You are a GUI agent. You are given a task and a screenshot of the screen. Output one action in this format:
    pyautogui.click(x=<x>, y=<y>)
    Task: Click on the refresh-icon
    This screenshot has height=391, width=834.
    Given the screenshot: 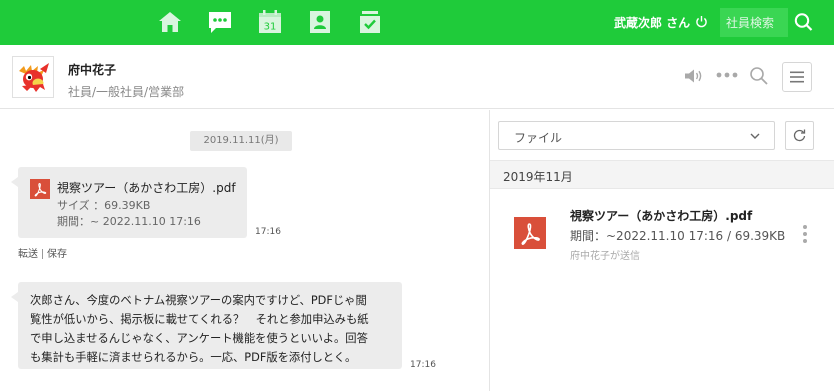 What is the action you would take?
    pyautogui.click(x=799, y=135)
    